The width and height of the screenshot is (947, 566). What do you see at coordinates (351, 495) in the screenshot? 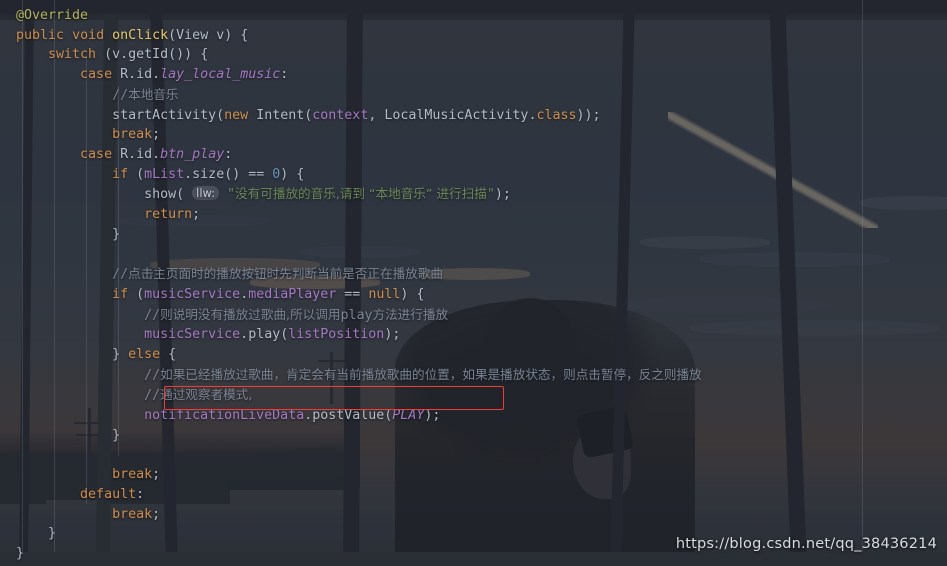
I see `code-line: default:` at bounding box center [351, 495].